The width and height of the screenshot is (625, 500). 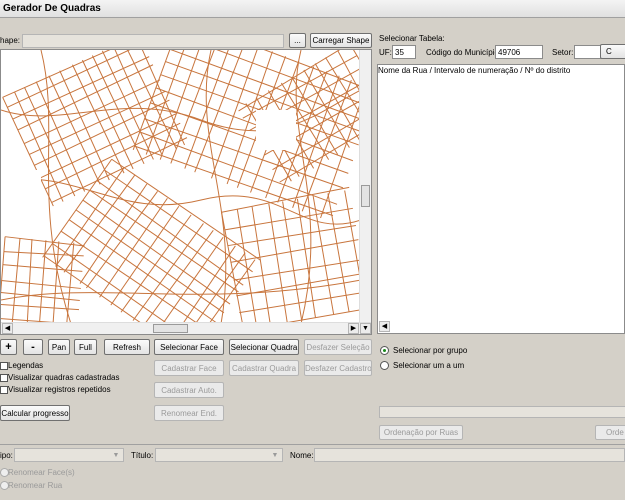 I want to click on nome-input, so click(x=469, y=455).